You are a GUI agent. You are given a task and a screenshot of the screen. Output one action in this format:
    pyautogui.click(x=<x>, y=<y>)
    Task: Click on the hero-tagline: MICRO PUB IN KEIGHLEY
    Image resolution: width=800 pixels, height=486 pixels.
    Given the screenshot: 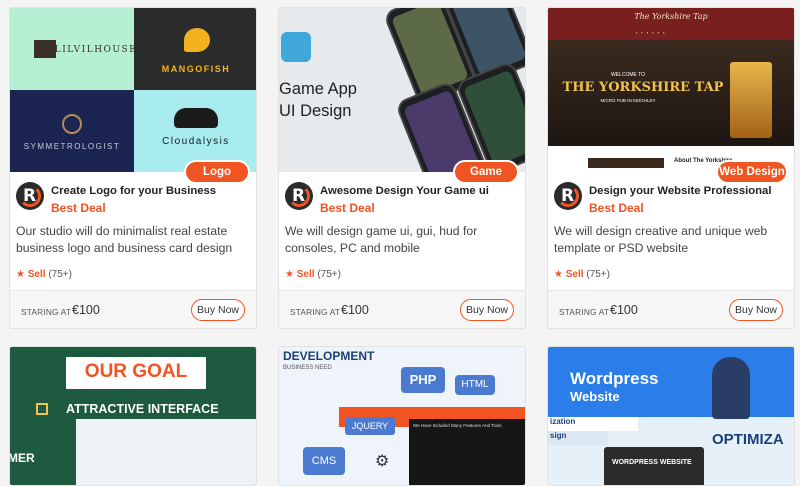 What is the action you would take?
    pyautogui.click(x=628, y=100)
    